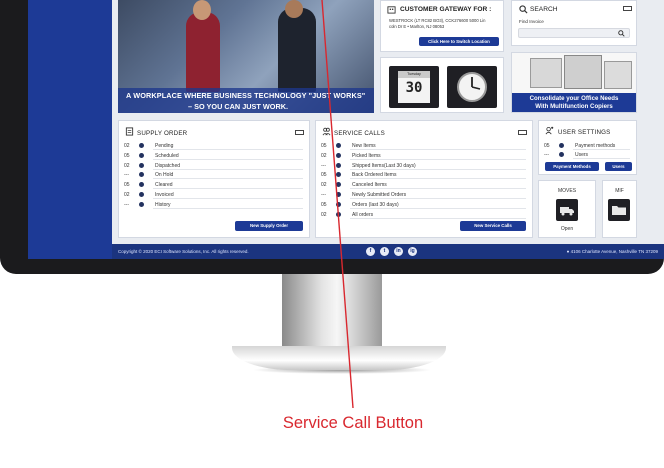 The height and width of the screenshot is (468, 664). I want to click on annotation-overlay, so click(337, 204).